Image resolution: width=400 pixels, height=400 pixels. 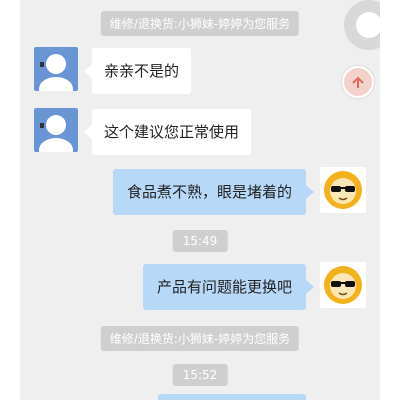 What do you see at coordinates (362, 25) in the screenshot?
I see `floating-menu-icon` at bounding box center [362, 25].